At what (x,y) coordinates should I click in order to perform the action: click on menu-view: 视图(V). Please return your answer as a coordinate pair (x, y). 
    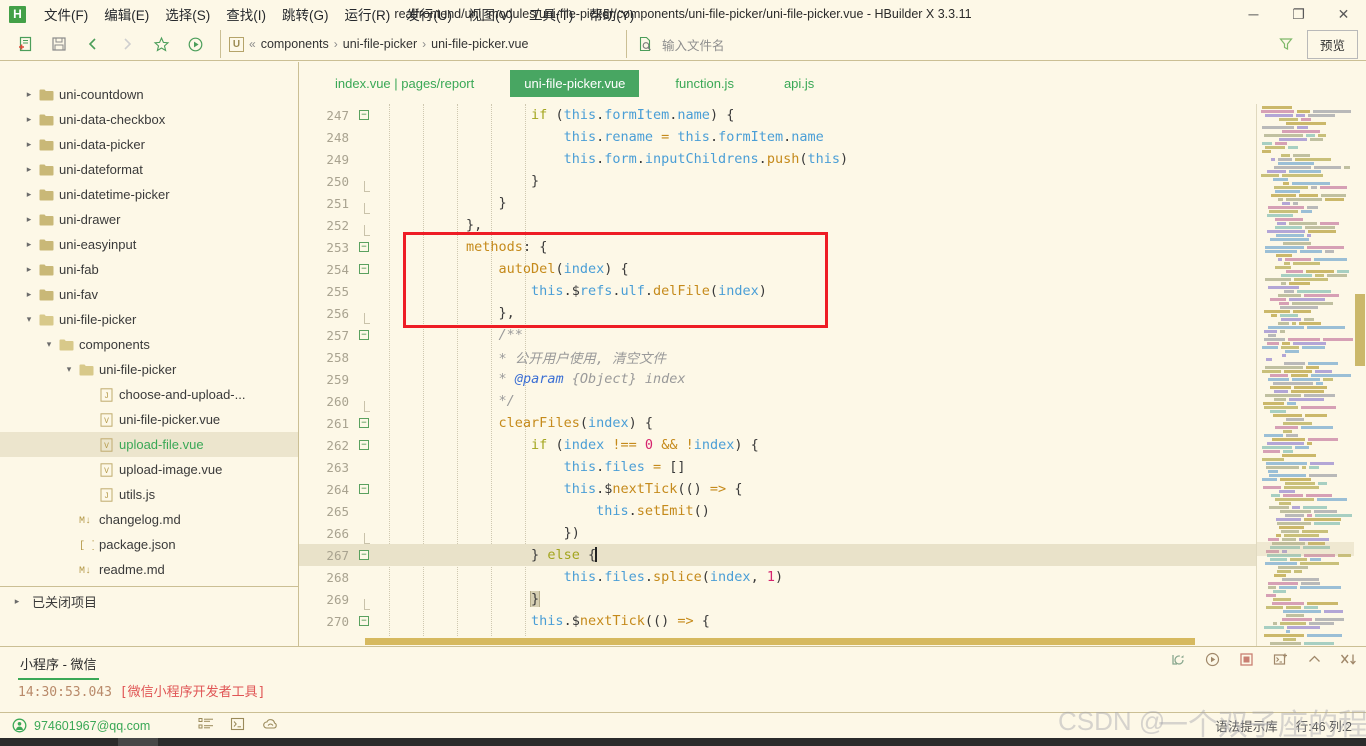
    Looking at the image, I should click on (490, 14).